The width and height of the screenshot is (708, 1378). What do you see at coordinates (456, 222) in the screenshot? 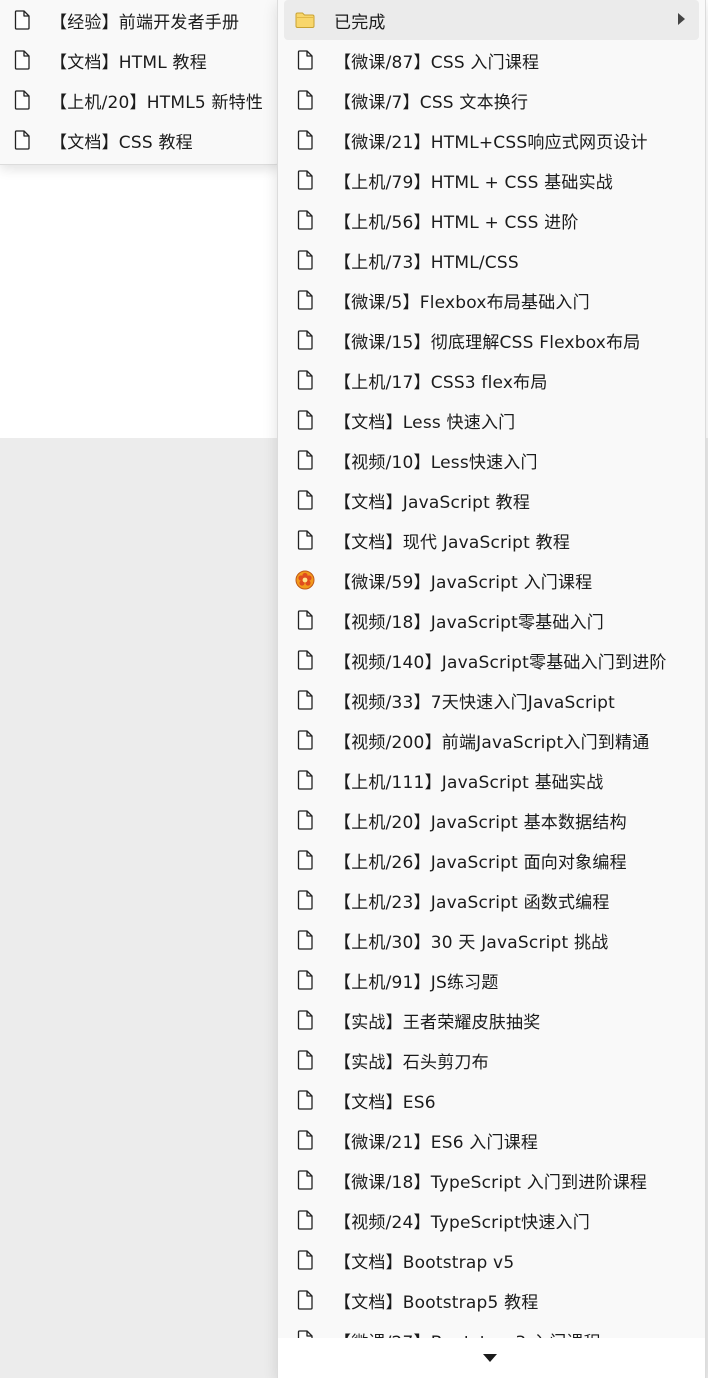
I see `bookmark-label: 【上机/56】HTML + CSS 进阶` at bounding box center [456, 222].